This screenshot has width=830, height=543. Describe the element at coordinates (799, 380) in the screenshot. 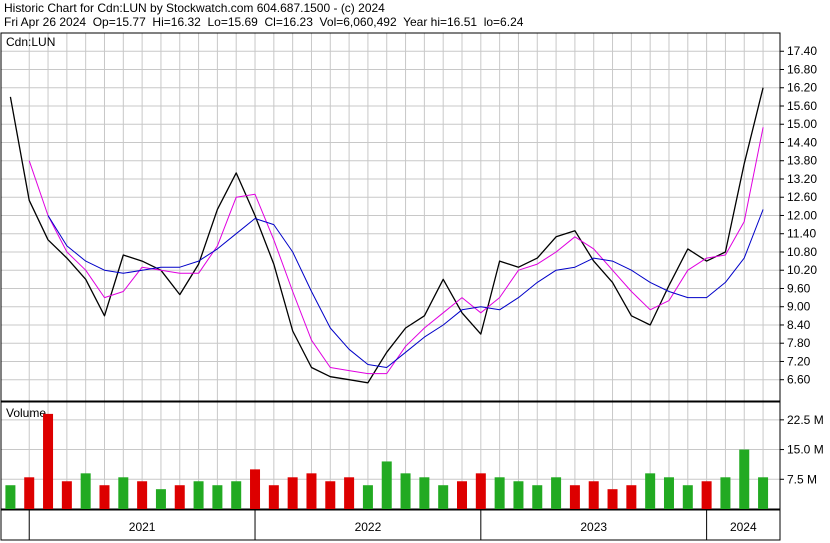

I see `price-tick-label: 6.60` at that location.